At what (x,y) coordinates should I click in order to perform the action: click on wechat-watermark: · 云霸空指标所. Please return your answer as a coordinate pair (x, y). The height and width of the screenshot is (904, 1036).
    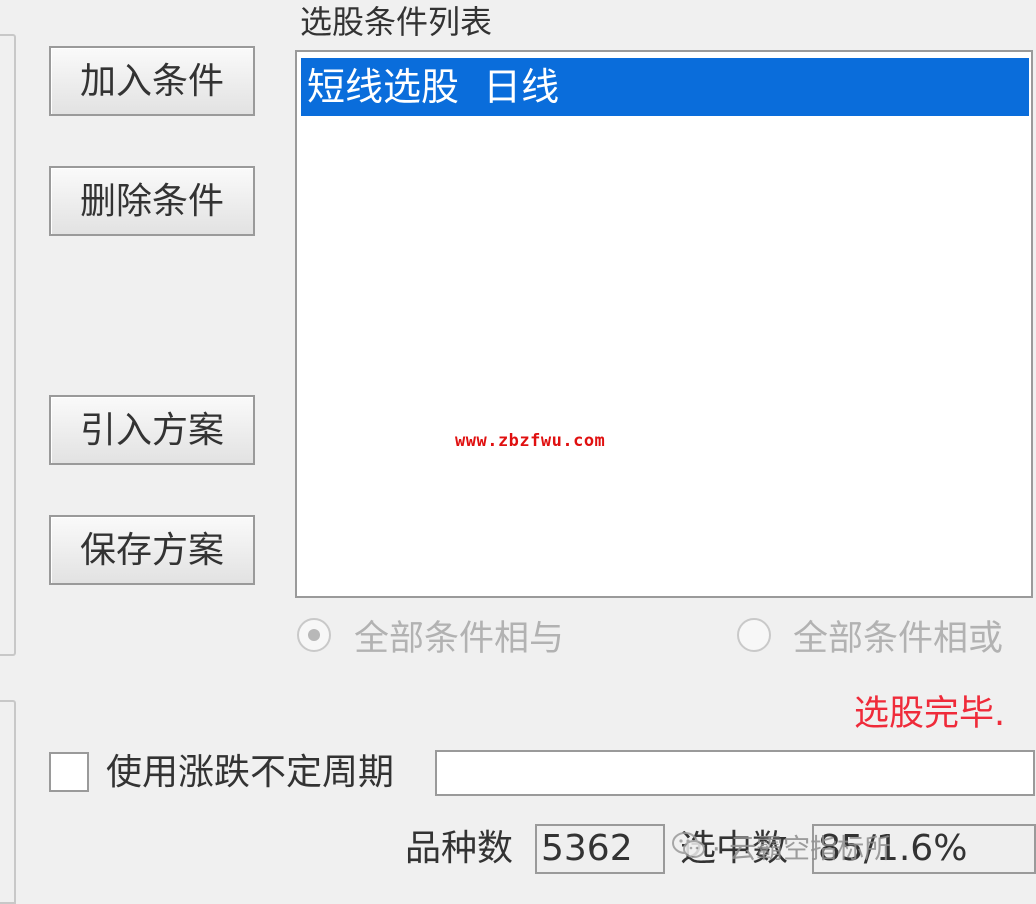
    Looking at the image, I should click on (781, 846).